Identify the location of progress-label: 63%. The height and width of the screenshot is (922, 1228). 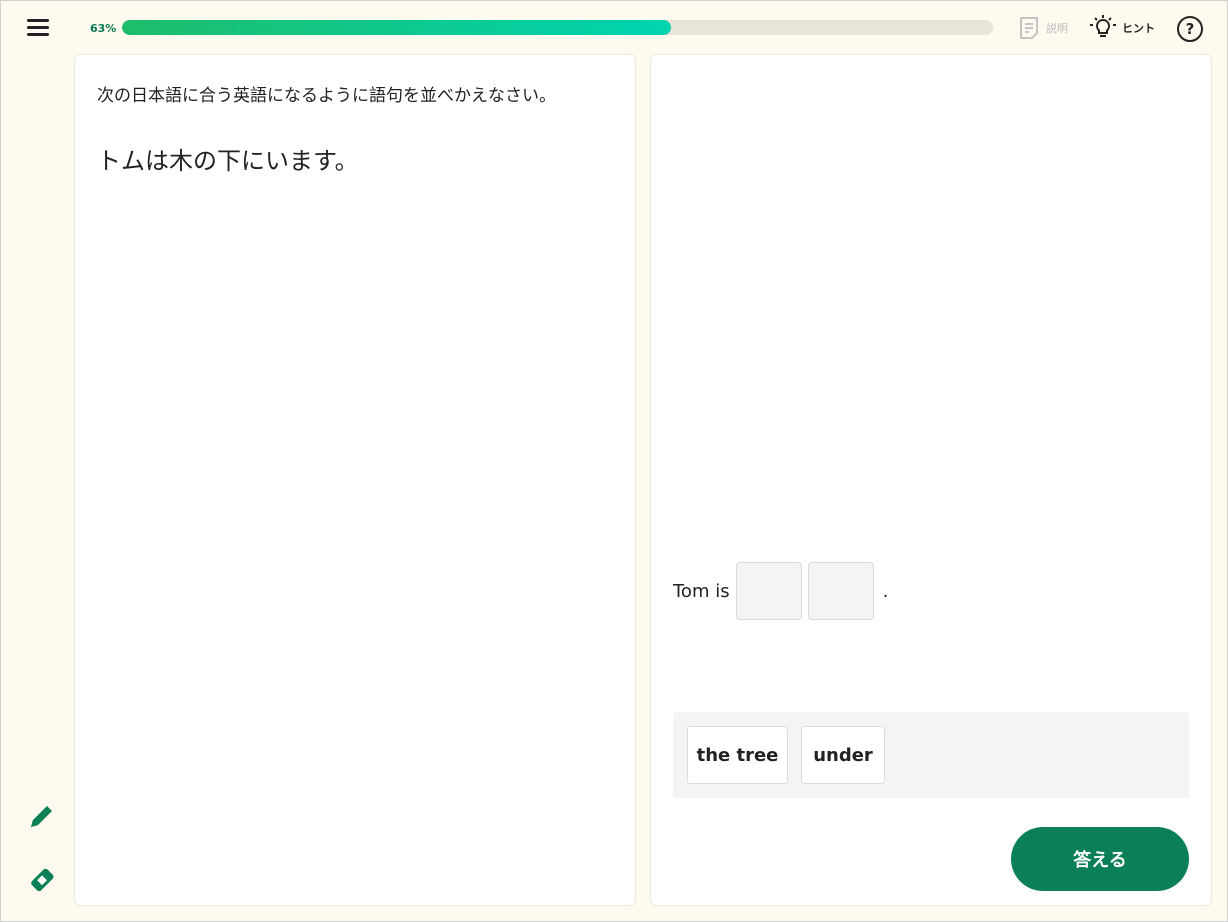
(103, 28).